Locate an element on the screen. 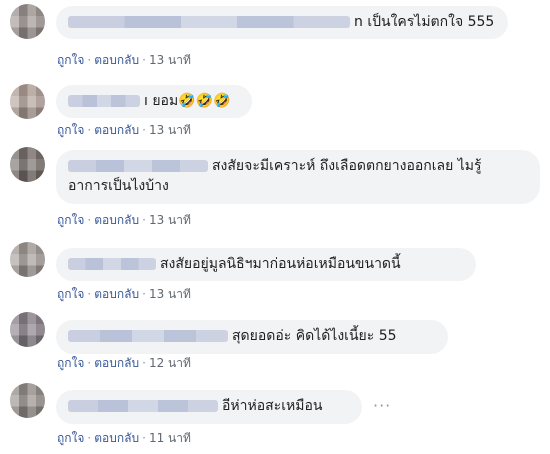 The height and width of the screenshot is (454, 550). comment-text: n เป็นใครไม่ตกใจ 555 is located at coordinates (424, 22).